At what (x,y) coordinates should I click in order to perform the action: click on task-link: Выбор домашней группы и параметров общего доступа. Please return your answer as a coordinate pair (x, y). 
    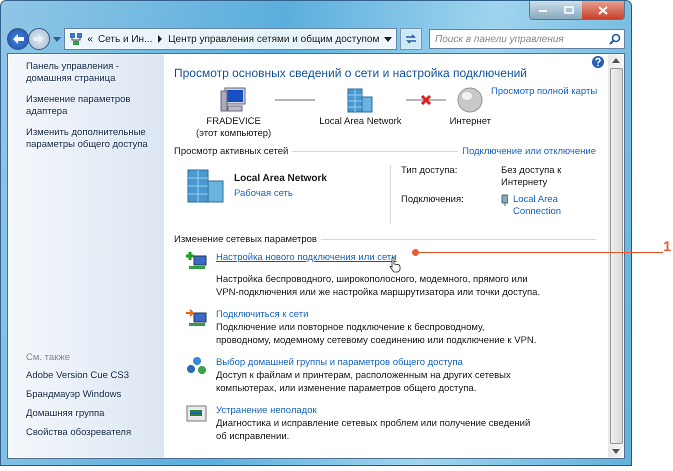
    Looking at the image, I should click on (339, 362).